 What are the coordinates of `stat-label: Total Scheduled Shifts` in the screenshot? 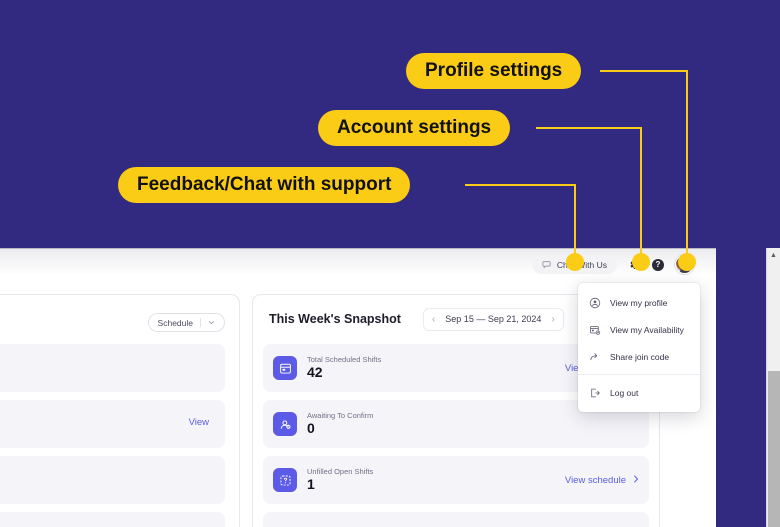 It's located at (344, 360).